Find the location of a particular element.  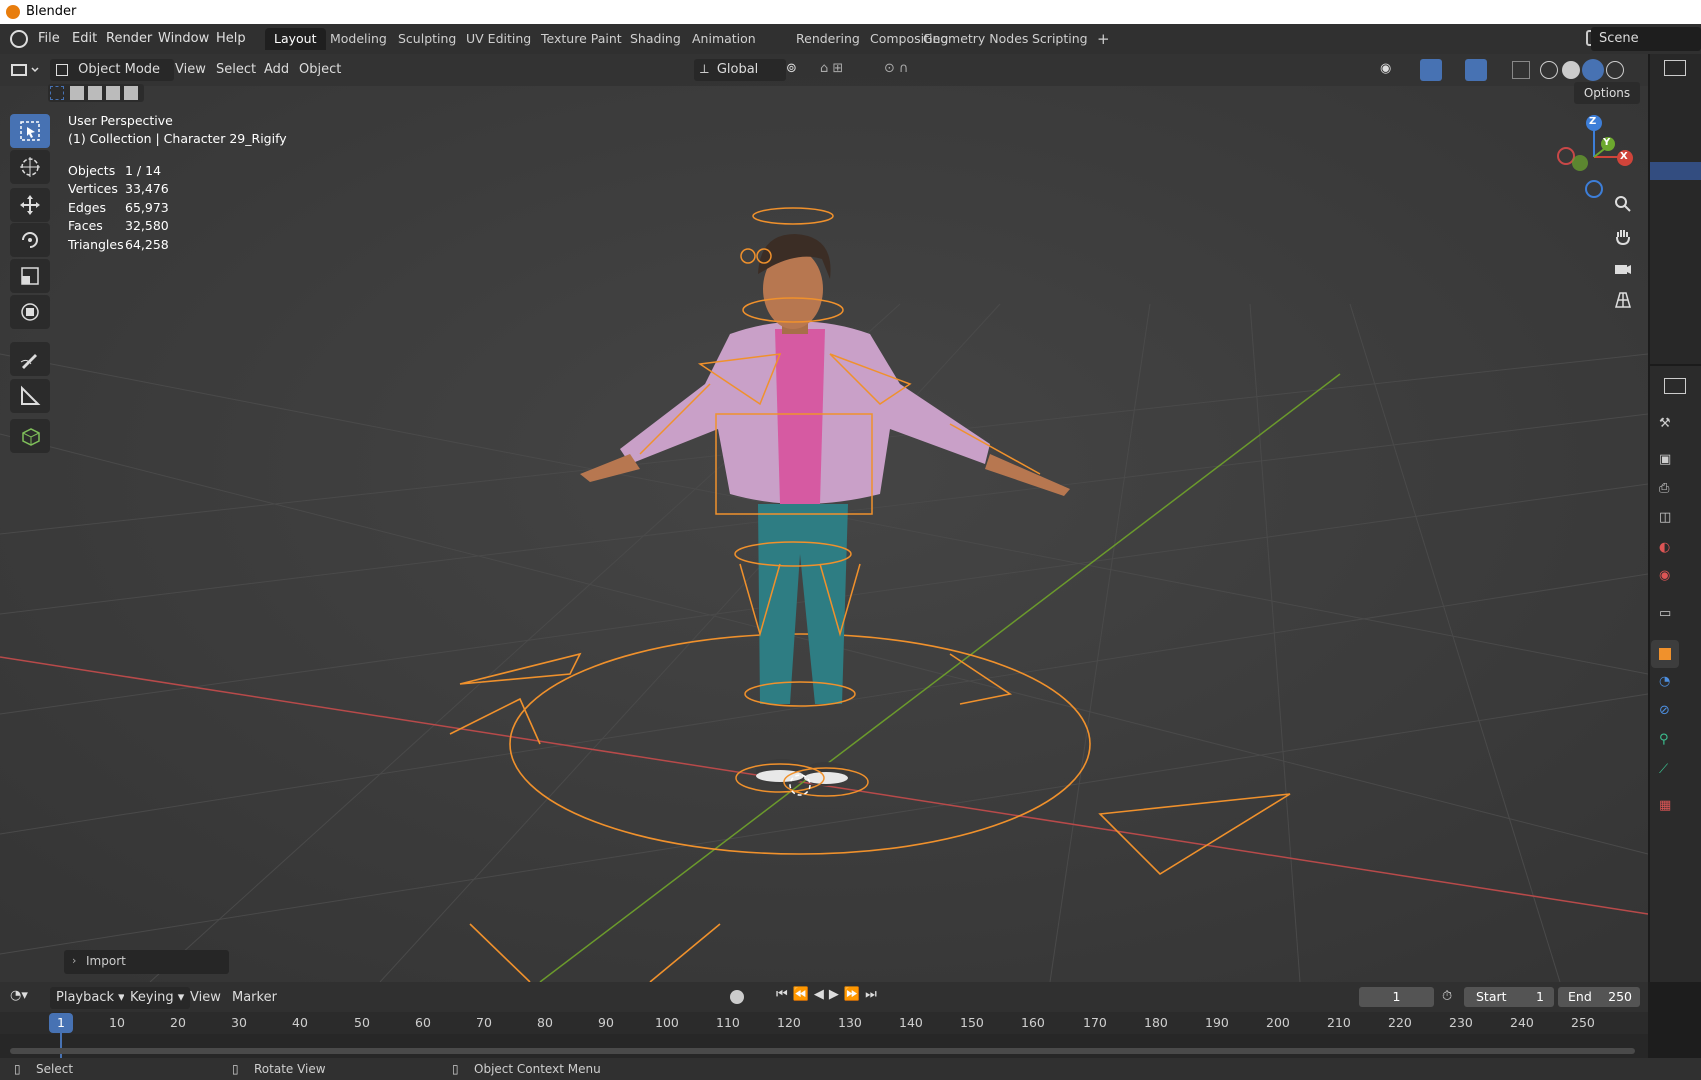

xray-toggle-icon is located at coordinates (1521, 70).